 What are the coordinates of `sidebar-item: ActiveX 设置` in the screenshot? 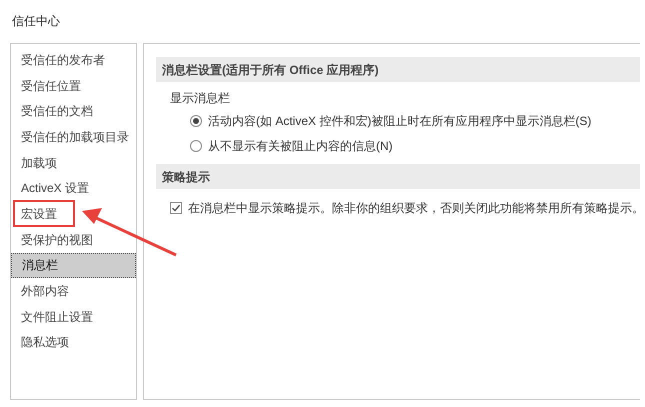 It's located at (73, 188).